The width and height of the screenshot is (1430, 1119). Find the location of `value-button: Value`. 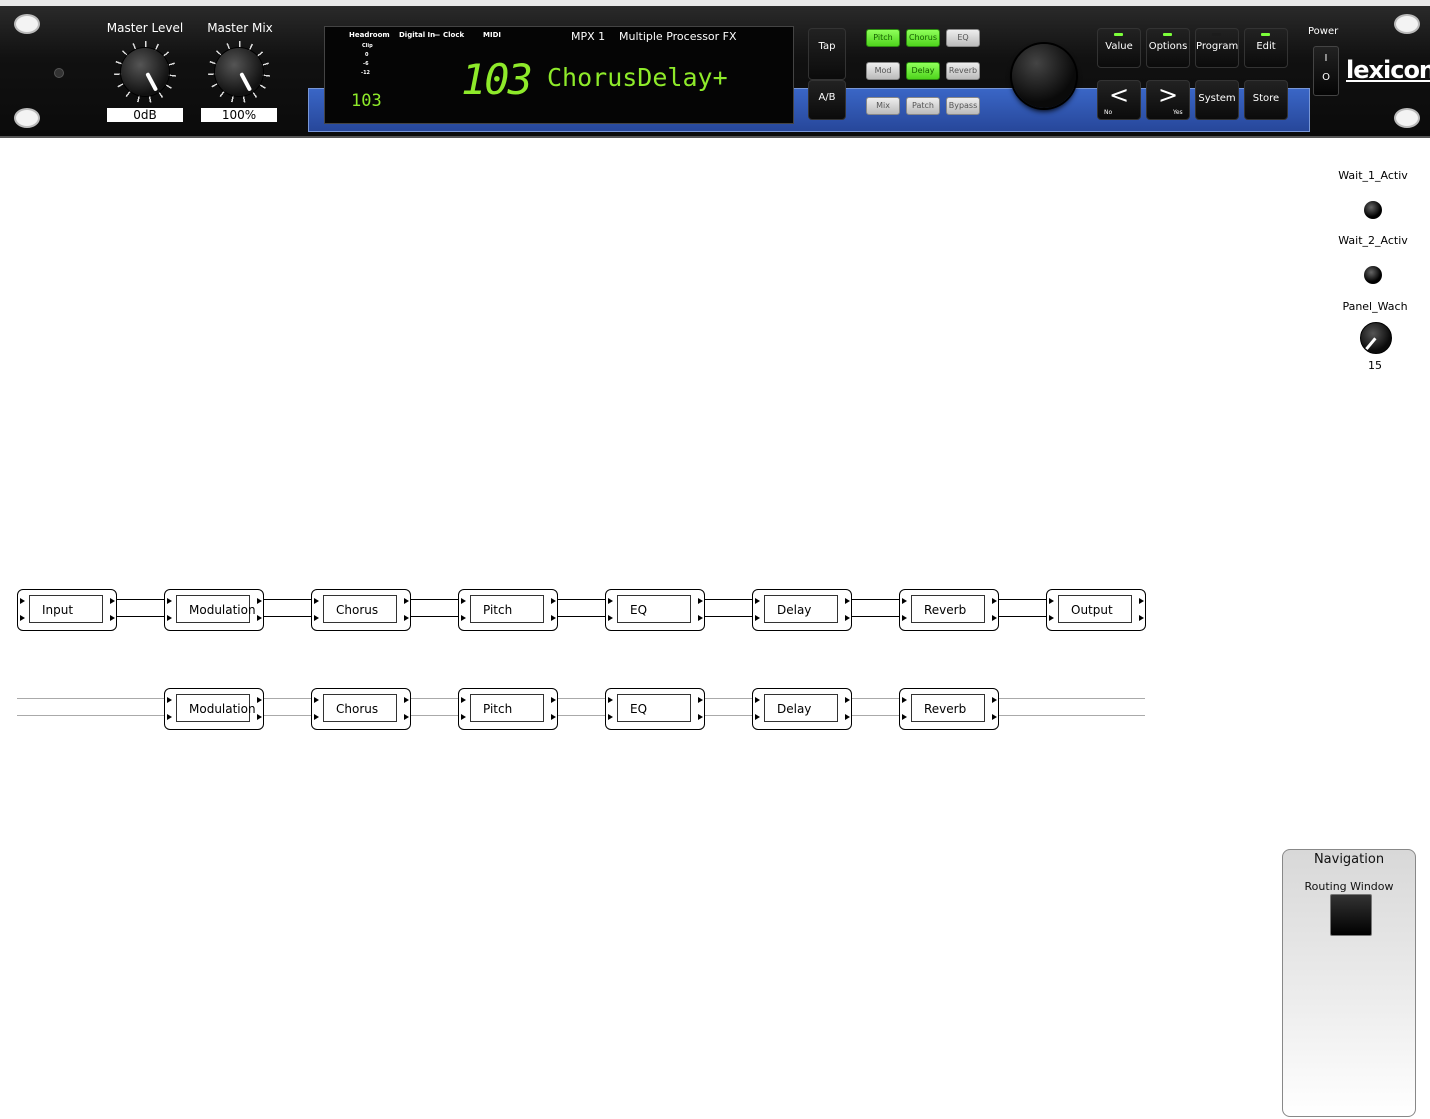

value-button: Value is located at coordinates (1119, 48).